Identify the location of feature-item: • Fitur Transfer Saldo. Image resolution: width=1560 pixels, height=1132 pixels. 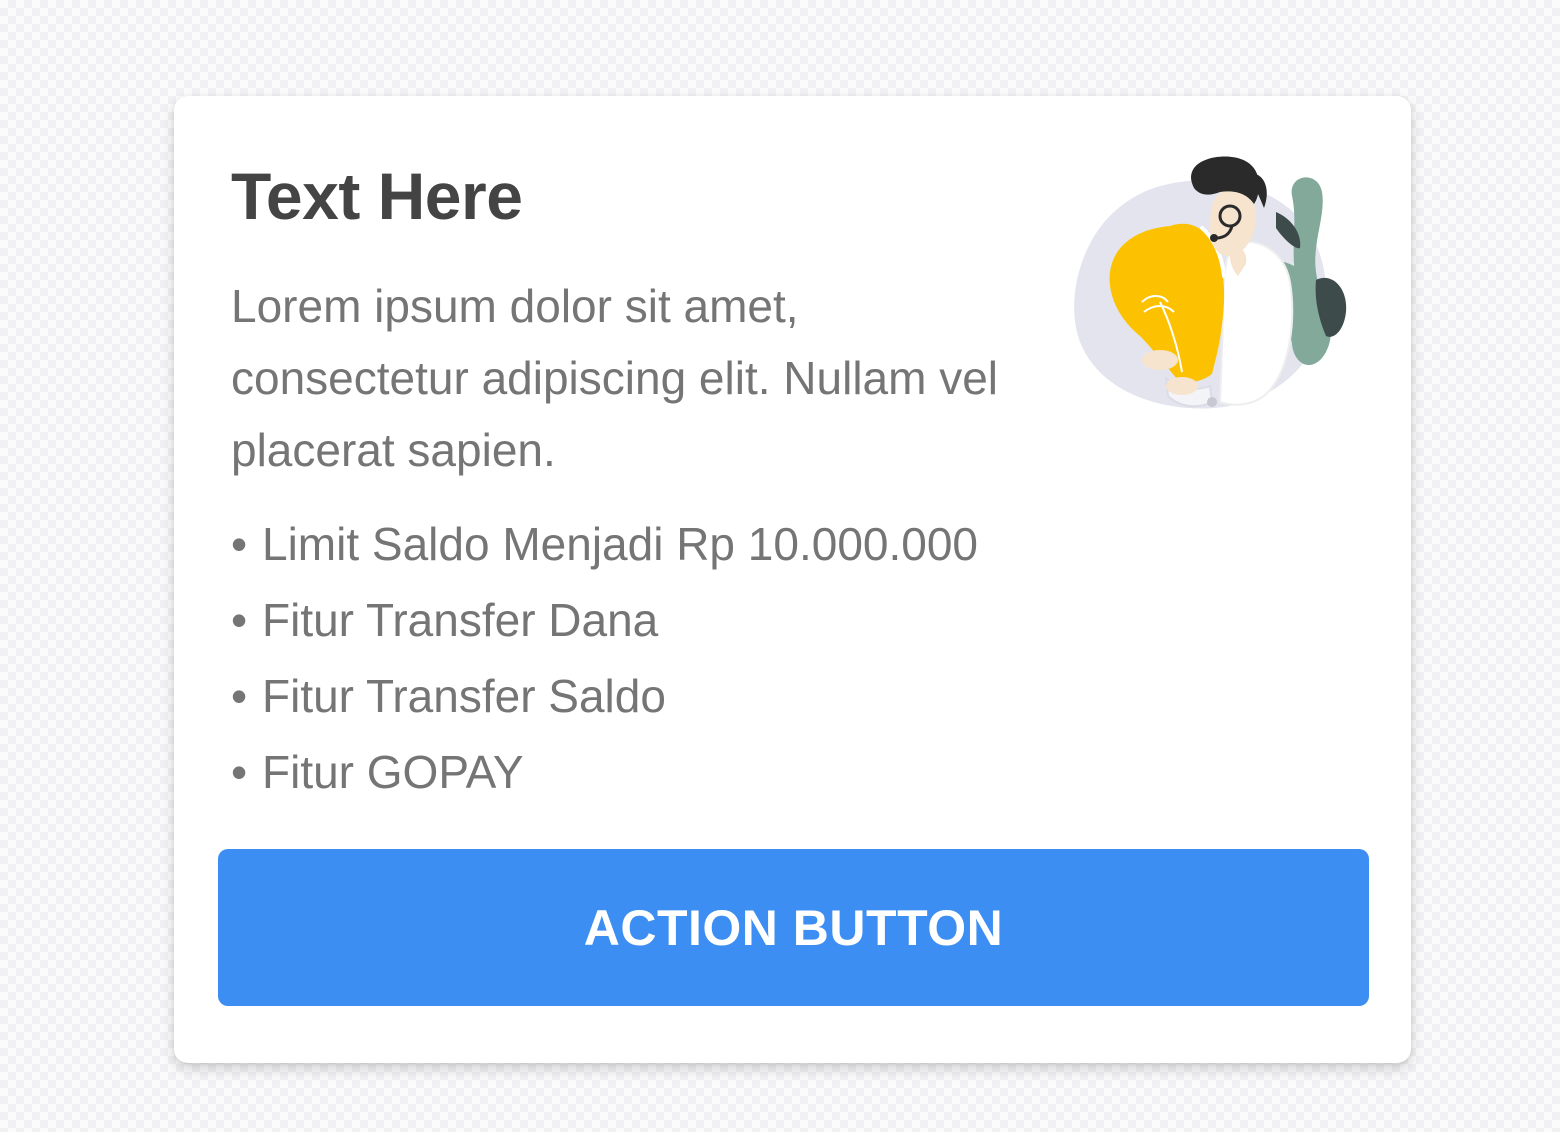
(604, 696).